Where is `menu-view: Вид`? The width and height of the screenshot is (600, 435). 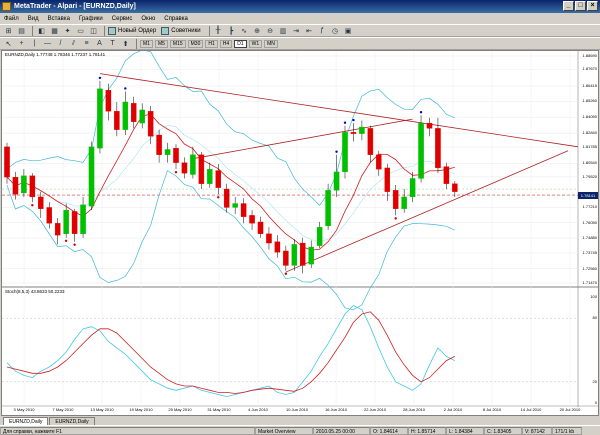 menu-view: Вид is located at coordinates (33, 19).